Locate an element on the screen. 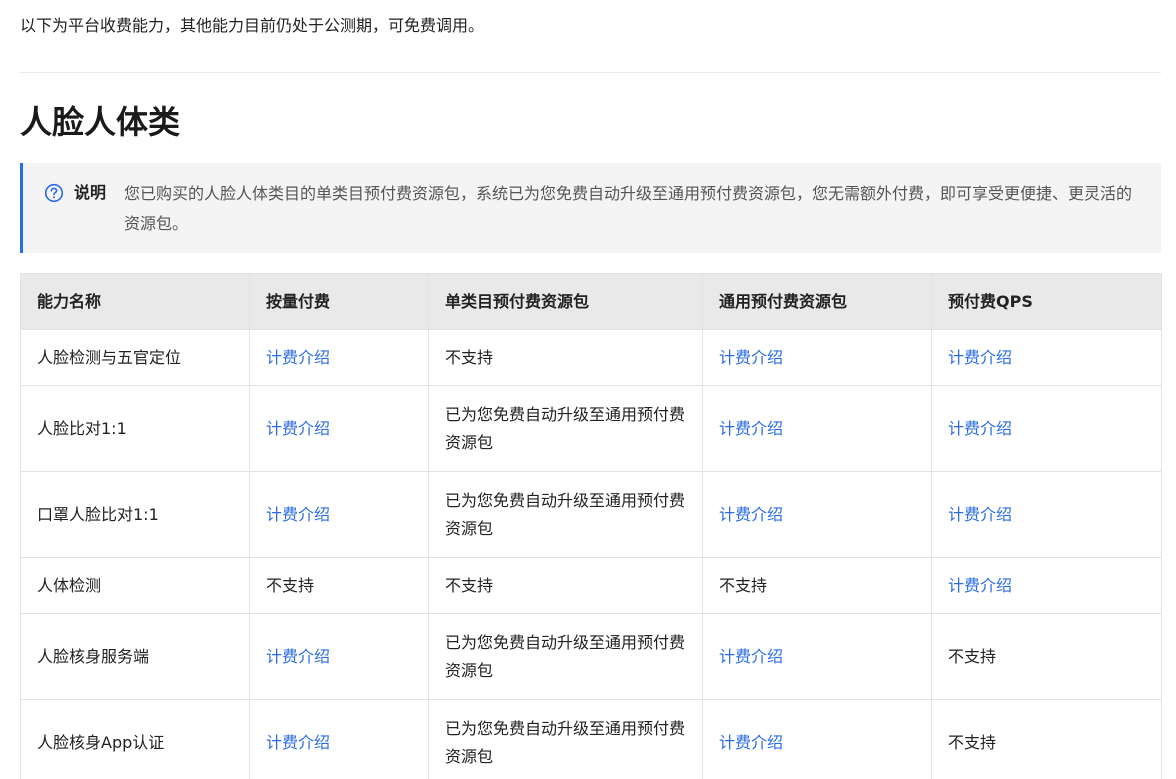 Image resolution: width=1176 pixels, height=779 pixels. capability-name: 人体检测 is located at coordinates (135, 585).